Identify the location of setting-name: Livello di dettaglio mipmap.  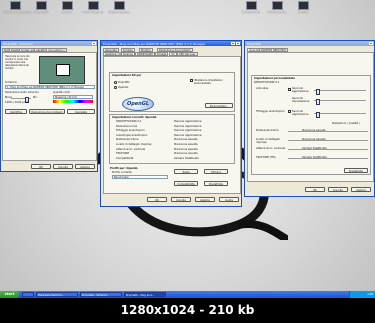
(134, 144).